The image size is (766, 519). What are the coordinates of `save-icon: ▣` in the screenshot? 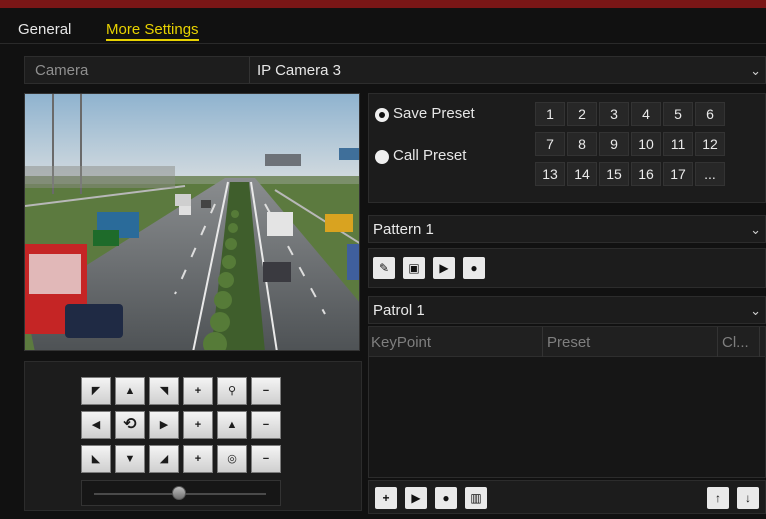 It's located at (414, 268).